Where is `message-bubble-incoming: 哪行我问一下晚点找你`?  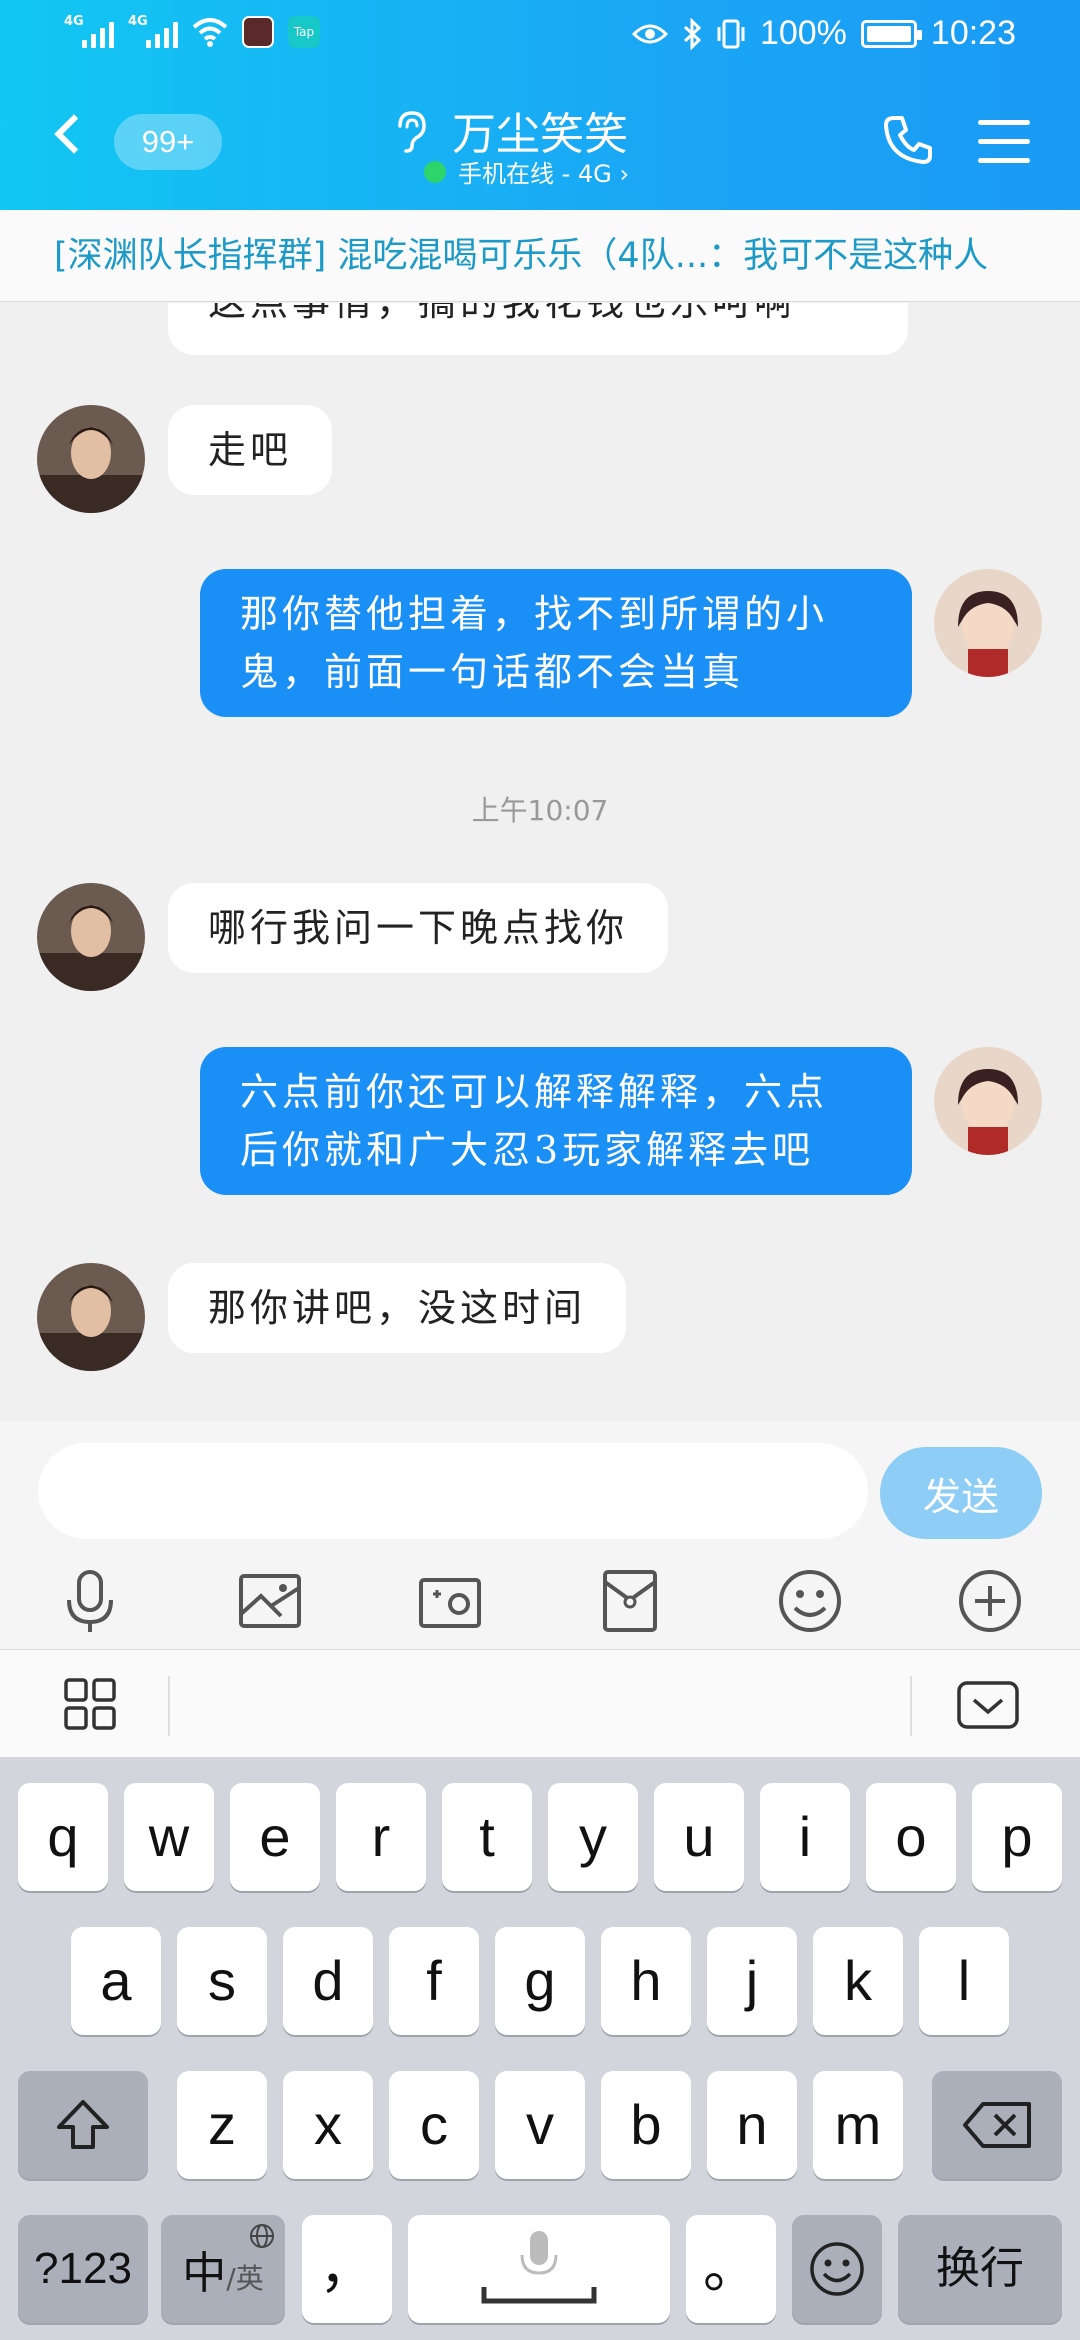 message-bubble-incoming: 哪行我问一下晚点找你 is located at coordinates (418, 928).